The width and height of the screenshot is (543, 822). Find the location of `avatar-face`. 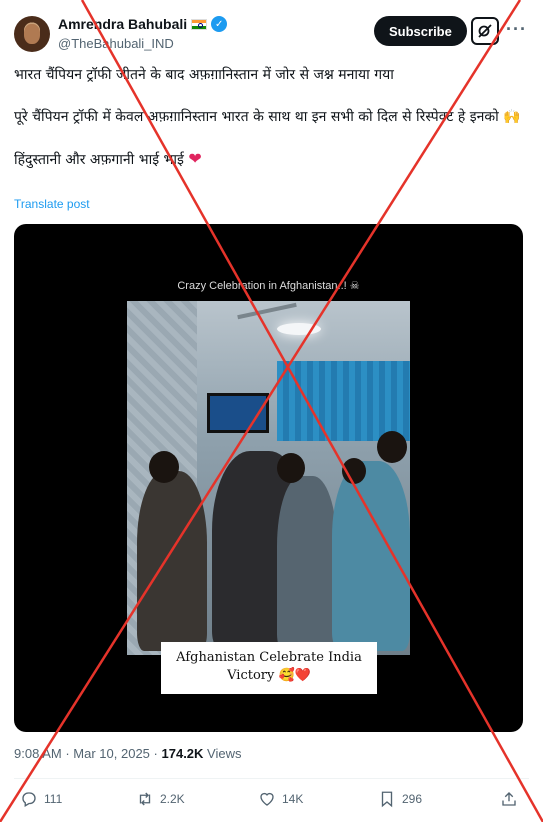

avatar-face is located at coordinates (32, 34).